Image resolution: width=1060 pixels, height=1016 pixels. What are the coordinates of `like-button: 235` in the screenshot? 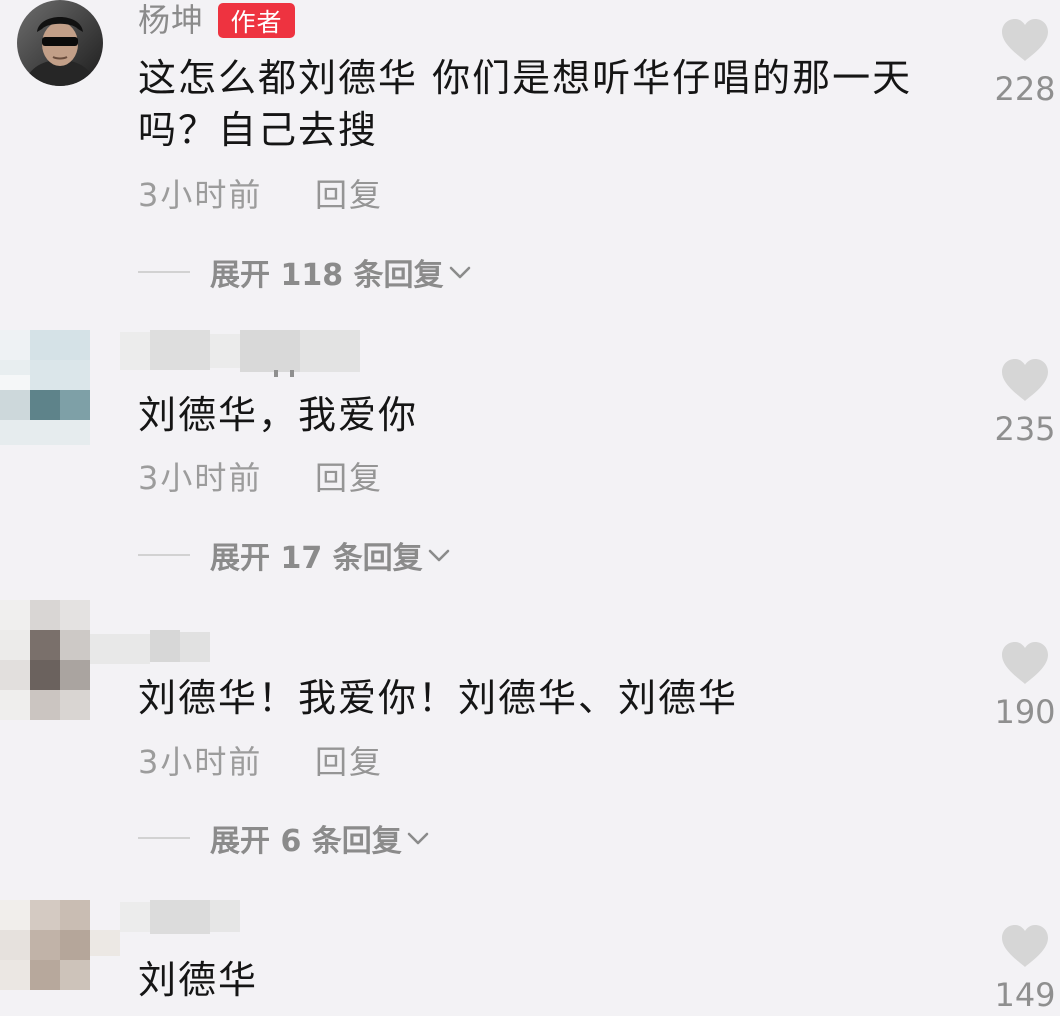 It's located at (1025, 403).